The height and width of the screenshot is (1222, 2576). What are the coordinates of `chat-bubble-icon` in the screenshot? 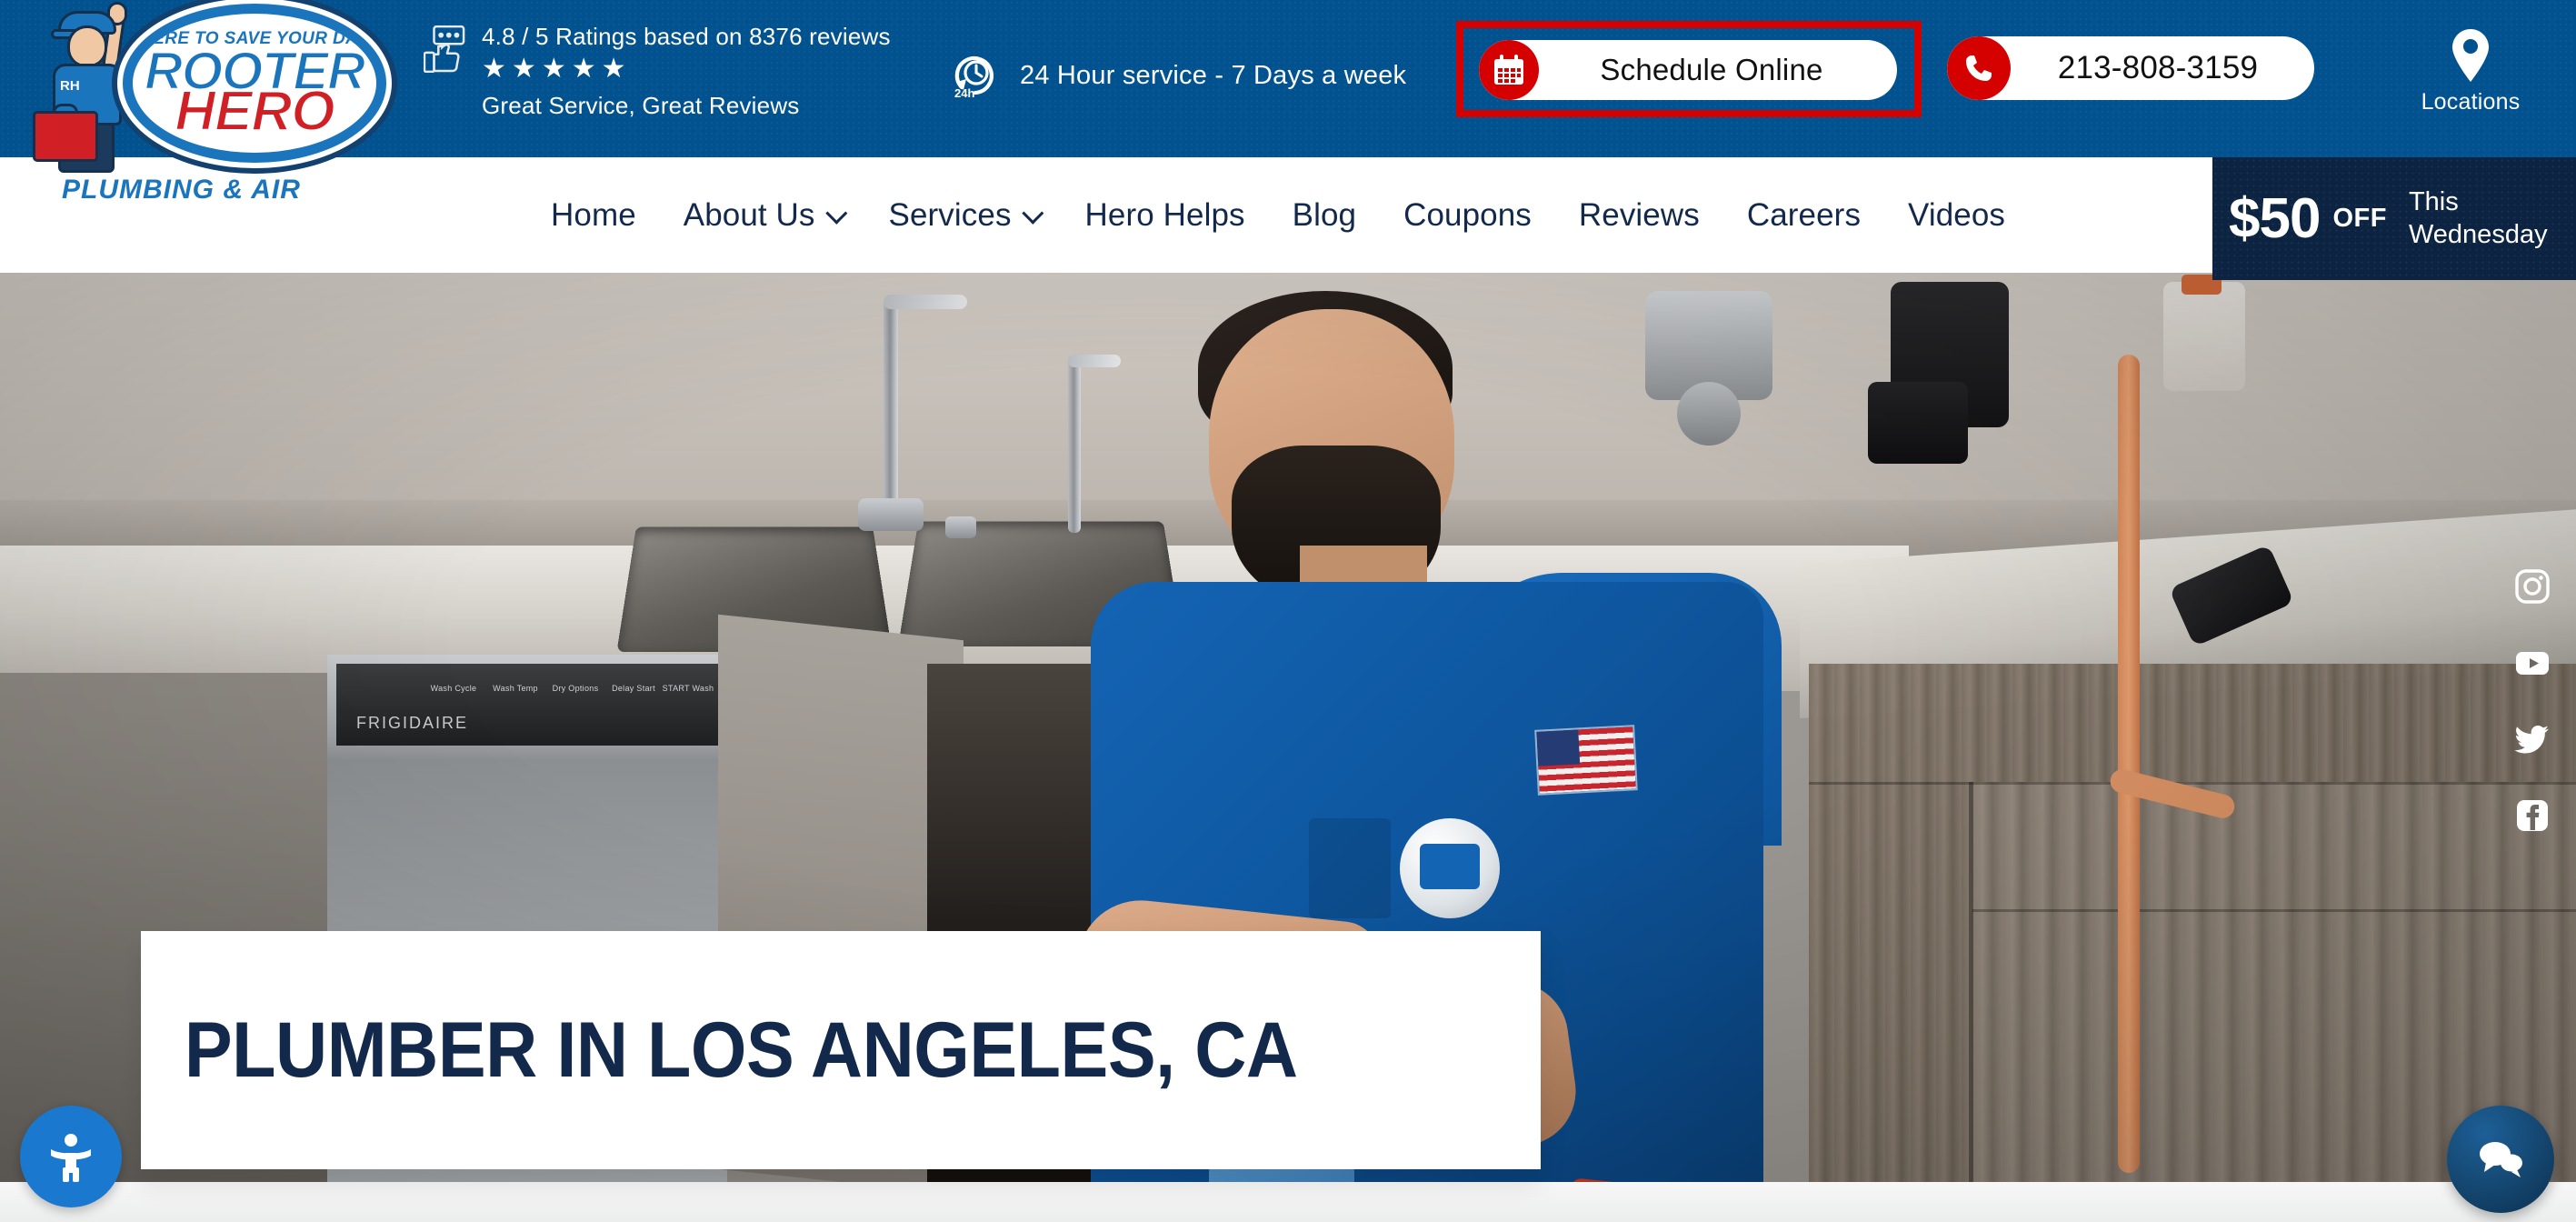 It's located at (2501, 1159).